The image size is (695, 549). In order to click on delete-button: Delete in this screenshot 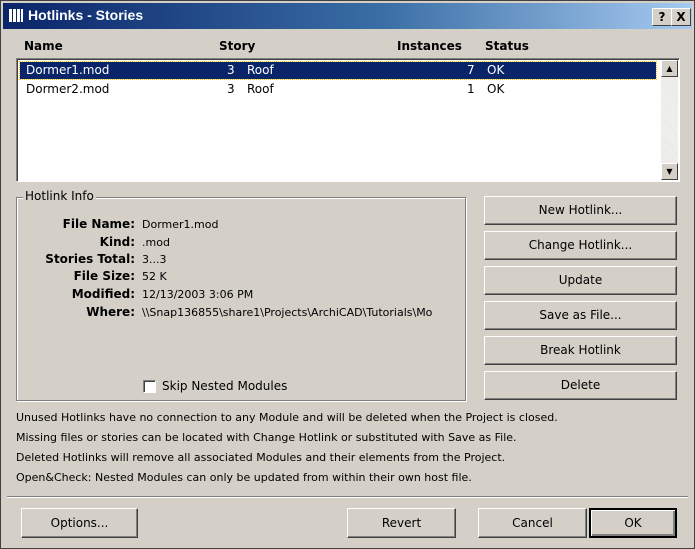, I will do `click(580, 385)`.